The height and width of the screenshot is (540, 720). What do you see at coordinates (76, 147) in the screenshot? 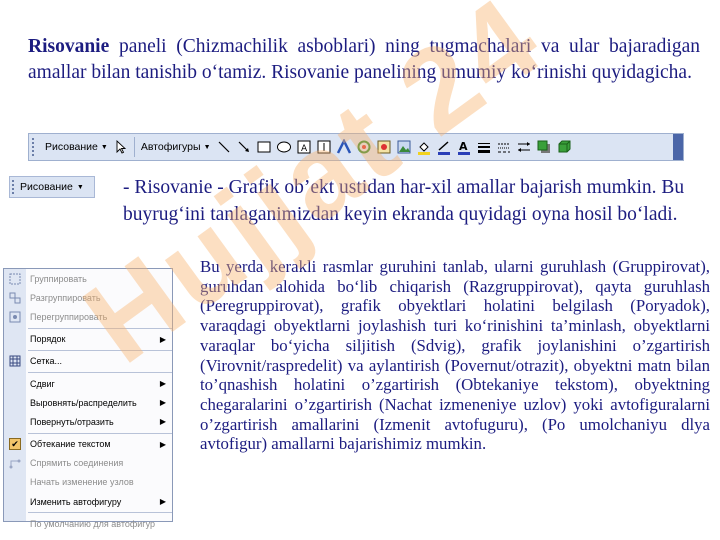
I see `risovanie-menu-button: Рисование ▼` at bounding box center [76, 147].